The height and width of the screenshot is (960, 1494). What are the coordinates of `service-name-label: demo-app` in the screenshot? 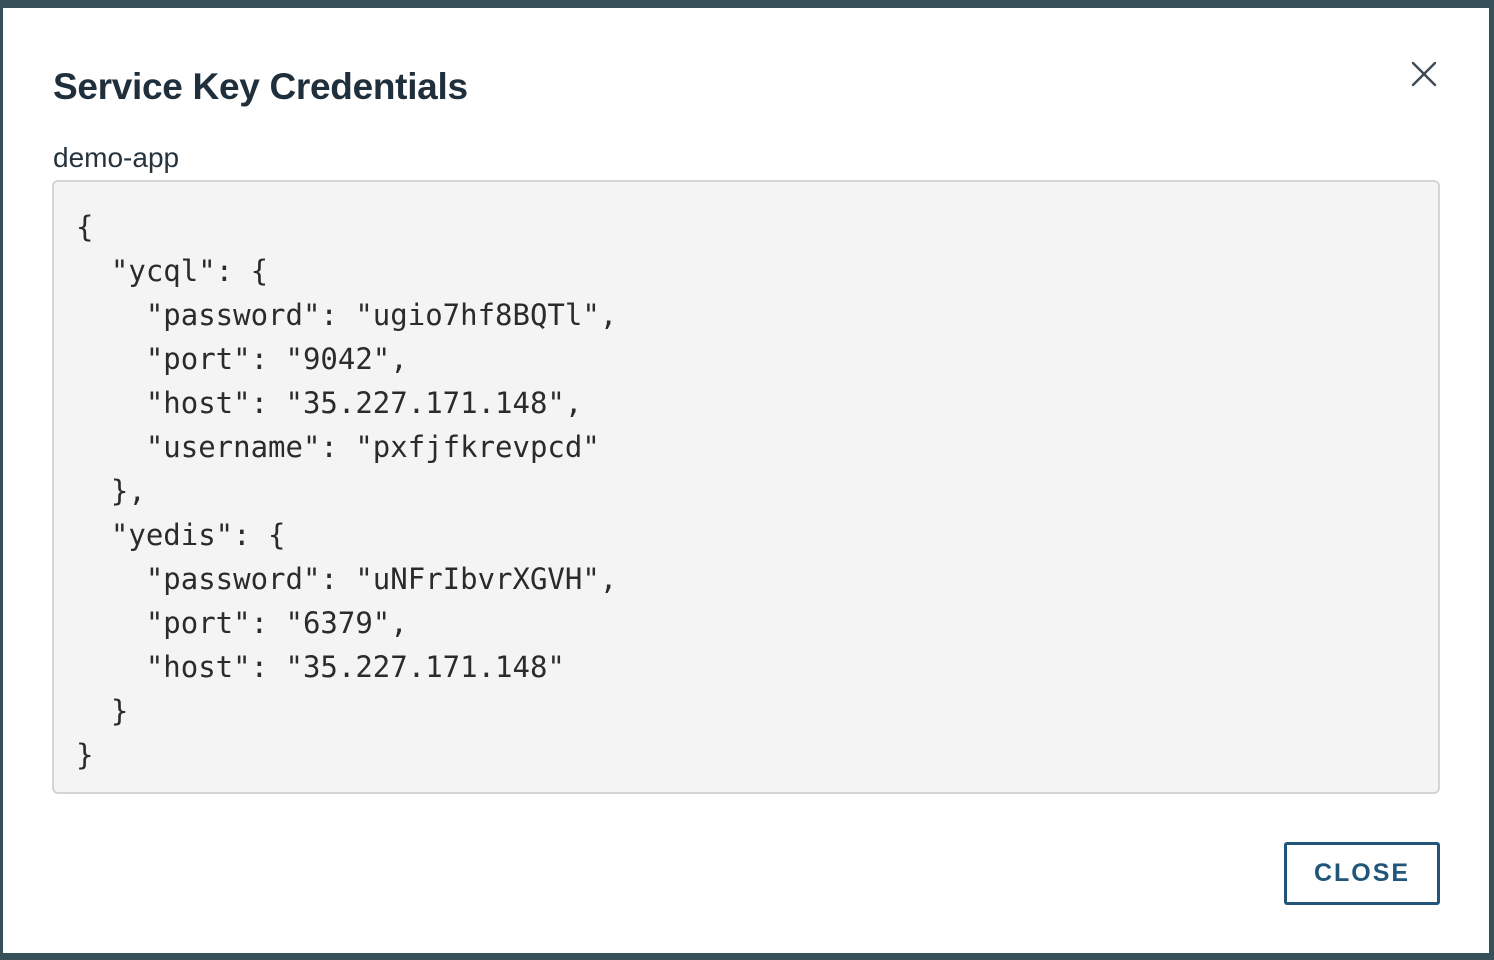 It's located at (116, 157).